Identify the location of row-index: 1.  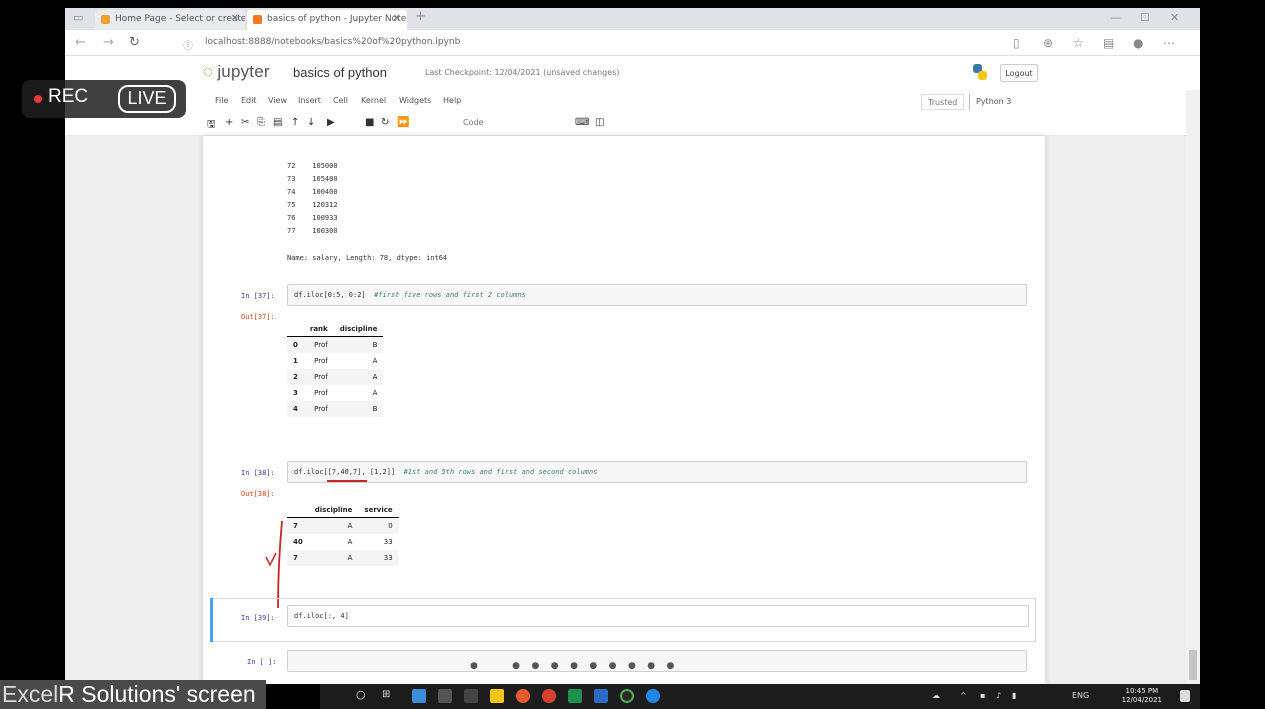
(295, 361).